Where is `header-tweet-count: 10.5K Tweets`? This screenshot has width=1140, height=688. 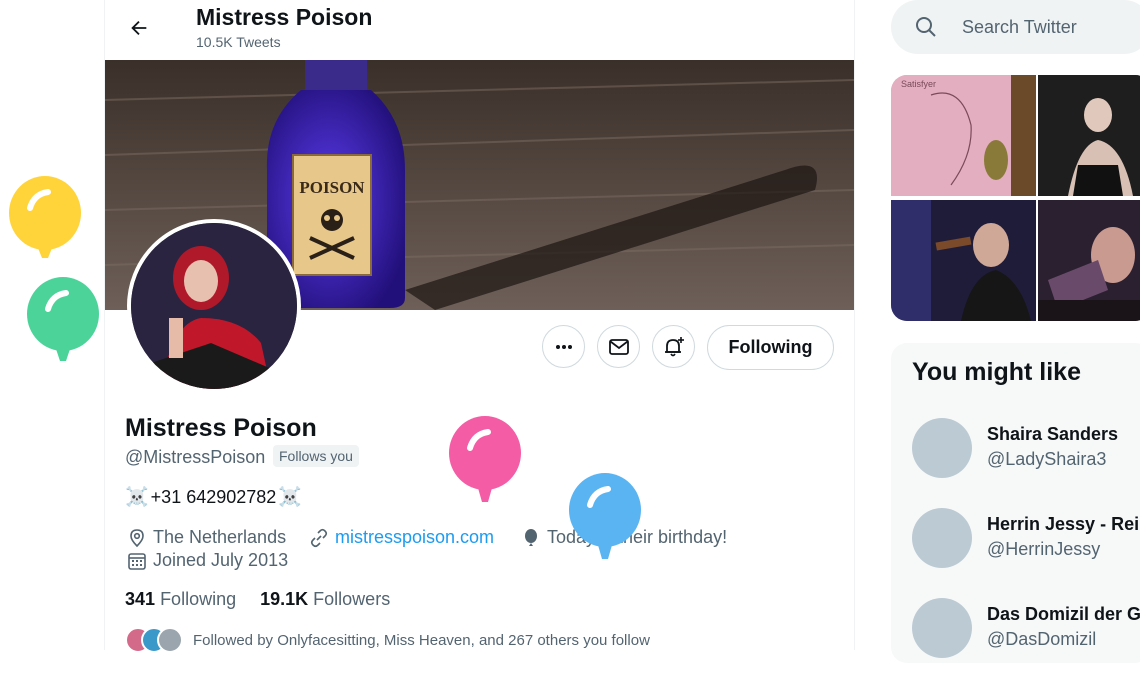
header-tweet-count: 10.5K Tweets is located at coordinates (238, 42).